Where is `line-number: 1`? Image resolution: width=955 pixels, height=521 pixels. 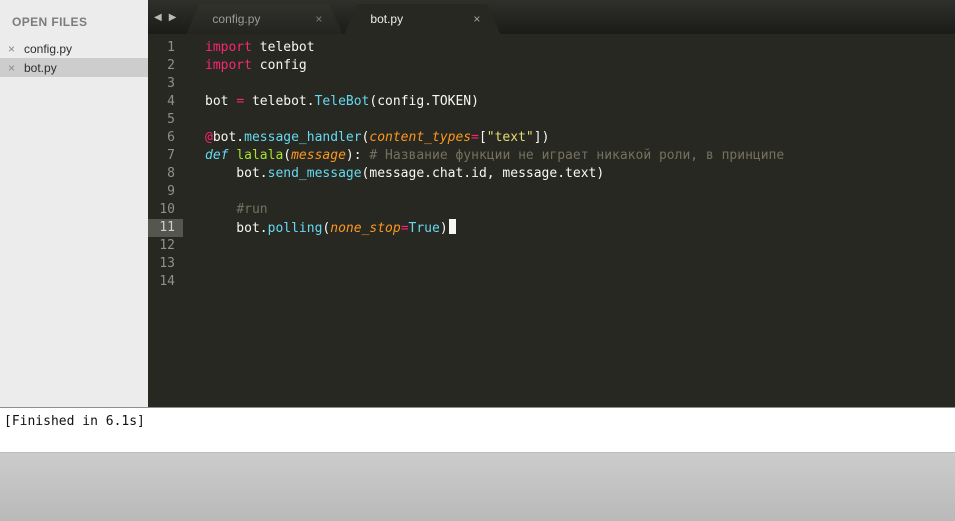 line-number: 1 is located at coordinates (171, 47).